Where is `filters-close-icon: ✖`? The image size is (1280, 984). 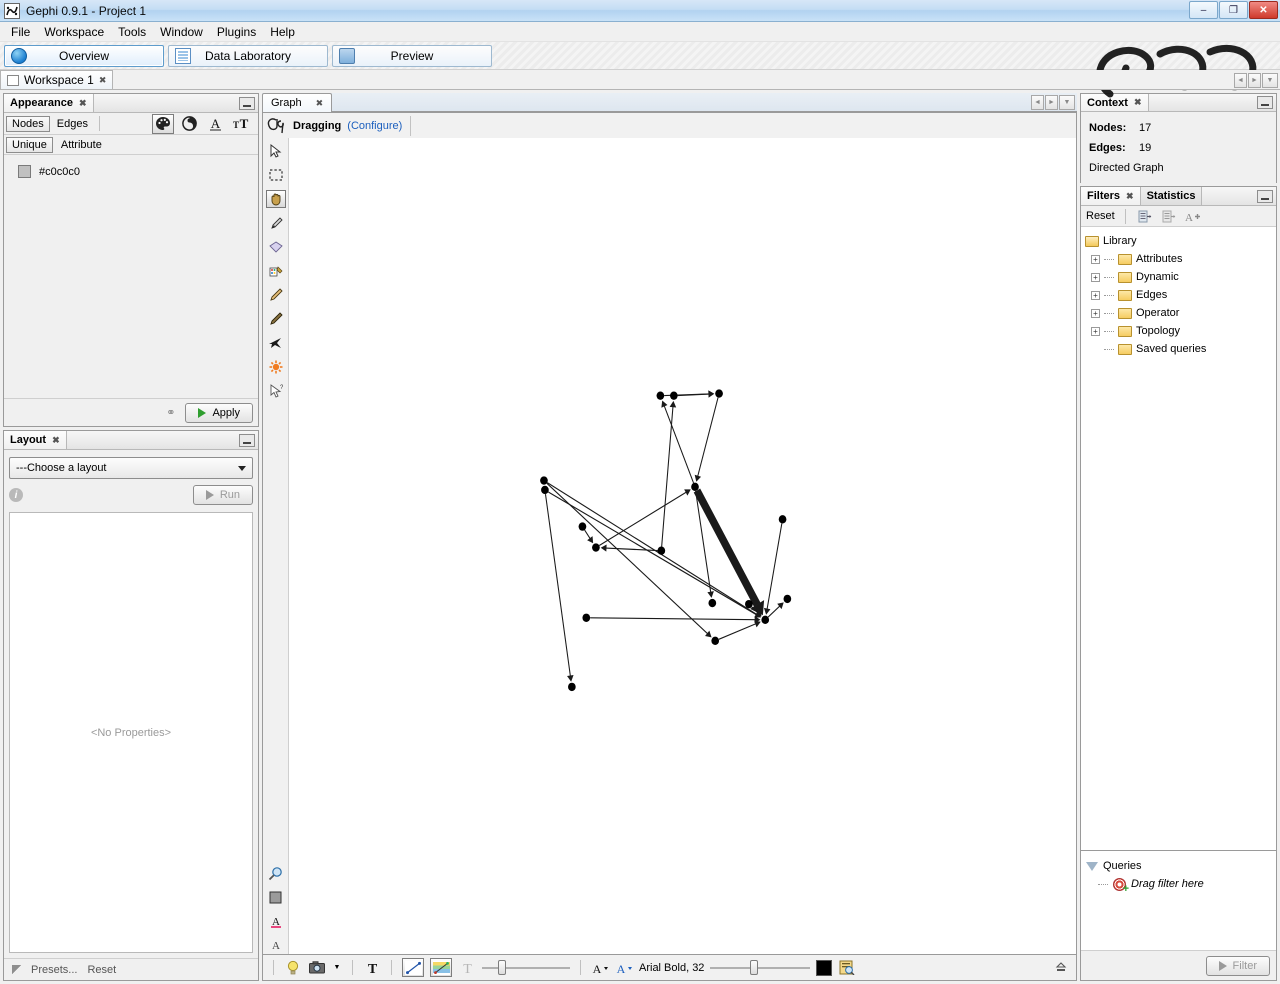
filters-close-icon: ✖ is located at coordinates (1130, 196).